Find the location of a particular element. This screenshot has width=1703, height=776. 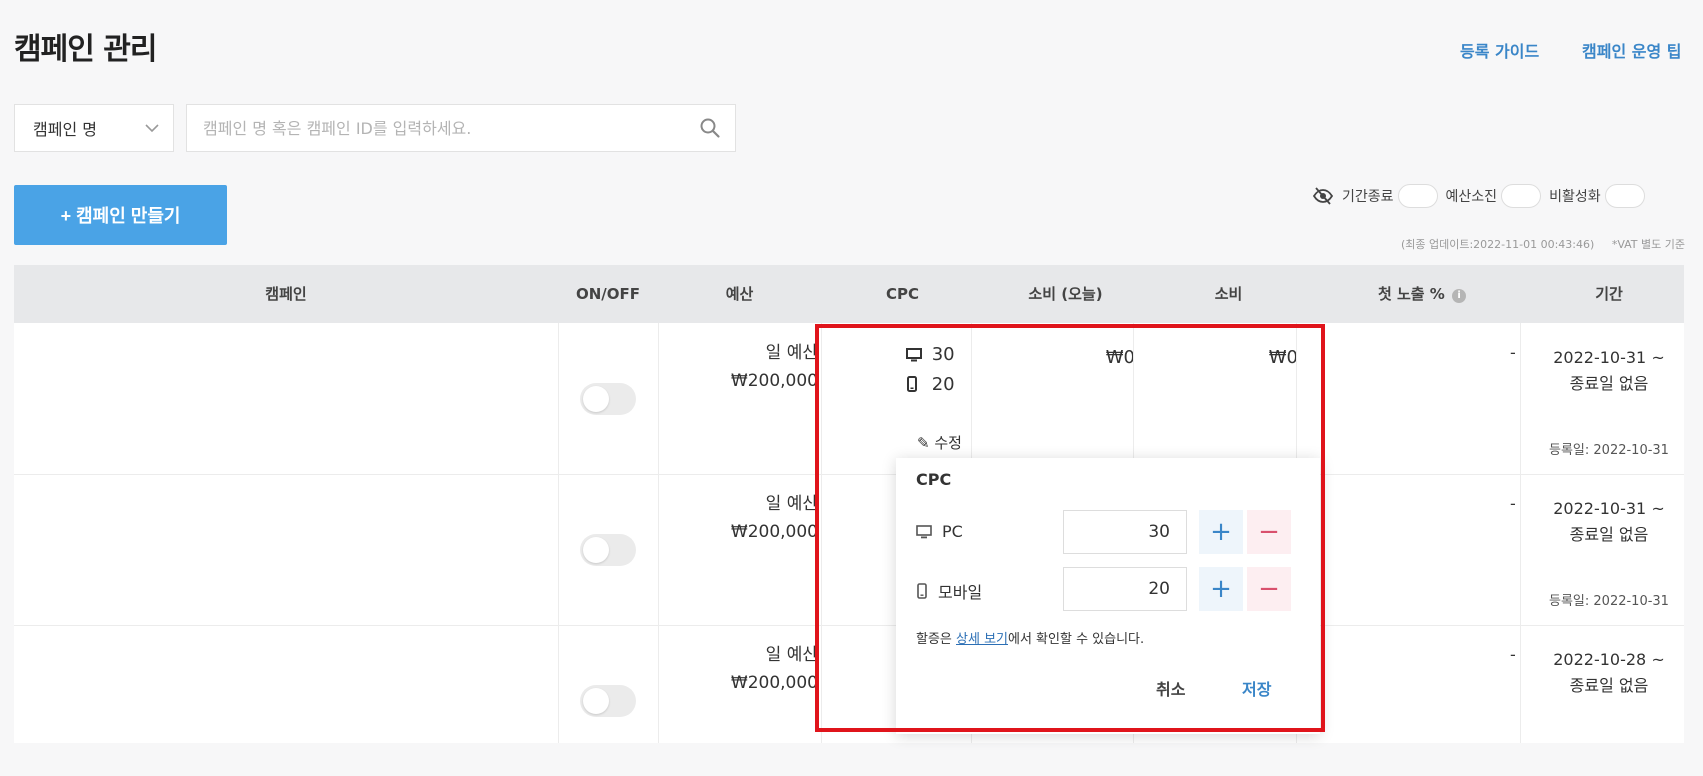

col-period: 기간 is located at coordinates (1609, 294).